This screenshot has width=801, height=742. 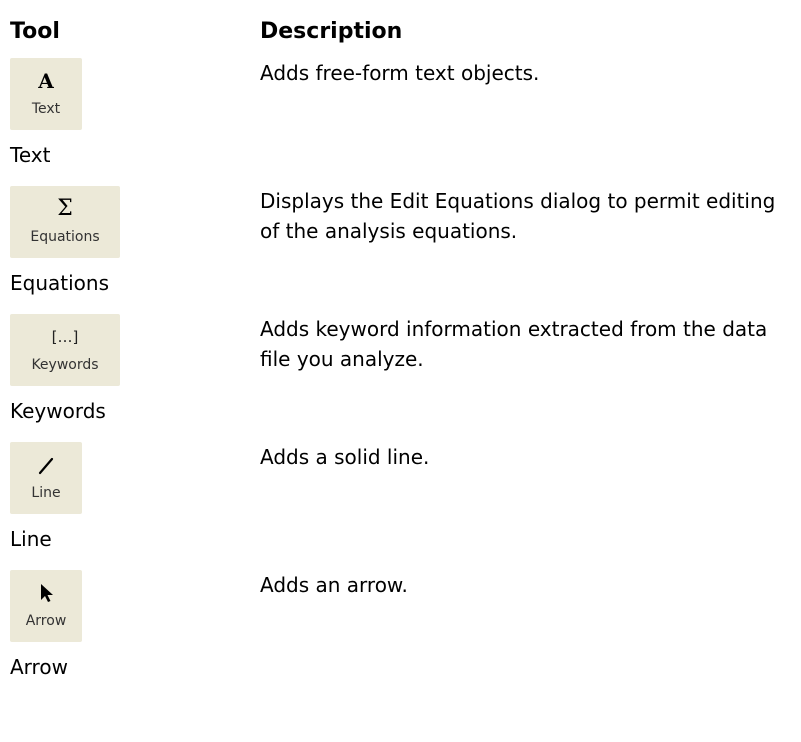 I want to click on text-tool-button-label: Text, so click(x=46, y=109).